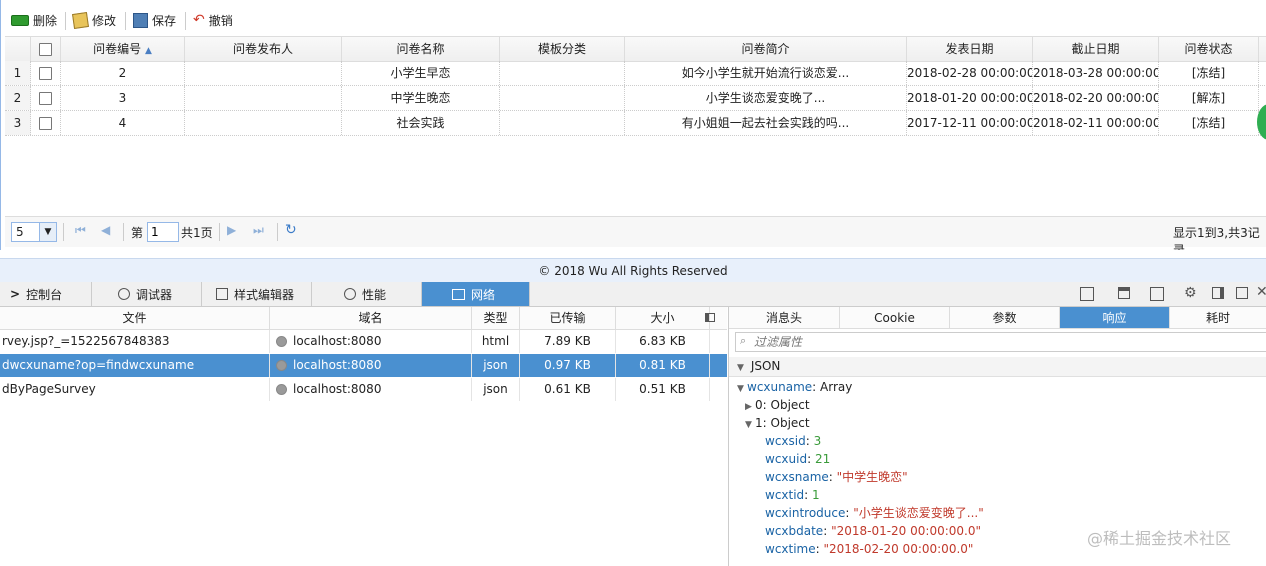 The height and width of the screenshot is (566, 1266). I want to click on console-icon: >, so click(15, 294).